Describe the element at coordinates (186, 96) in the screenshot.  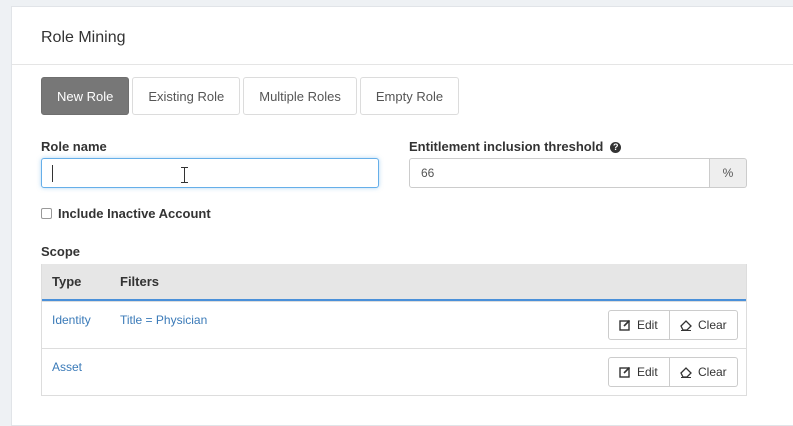
I see `tab-existing-role: Existing Role` at that location.